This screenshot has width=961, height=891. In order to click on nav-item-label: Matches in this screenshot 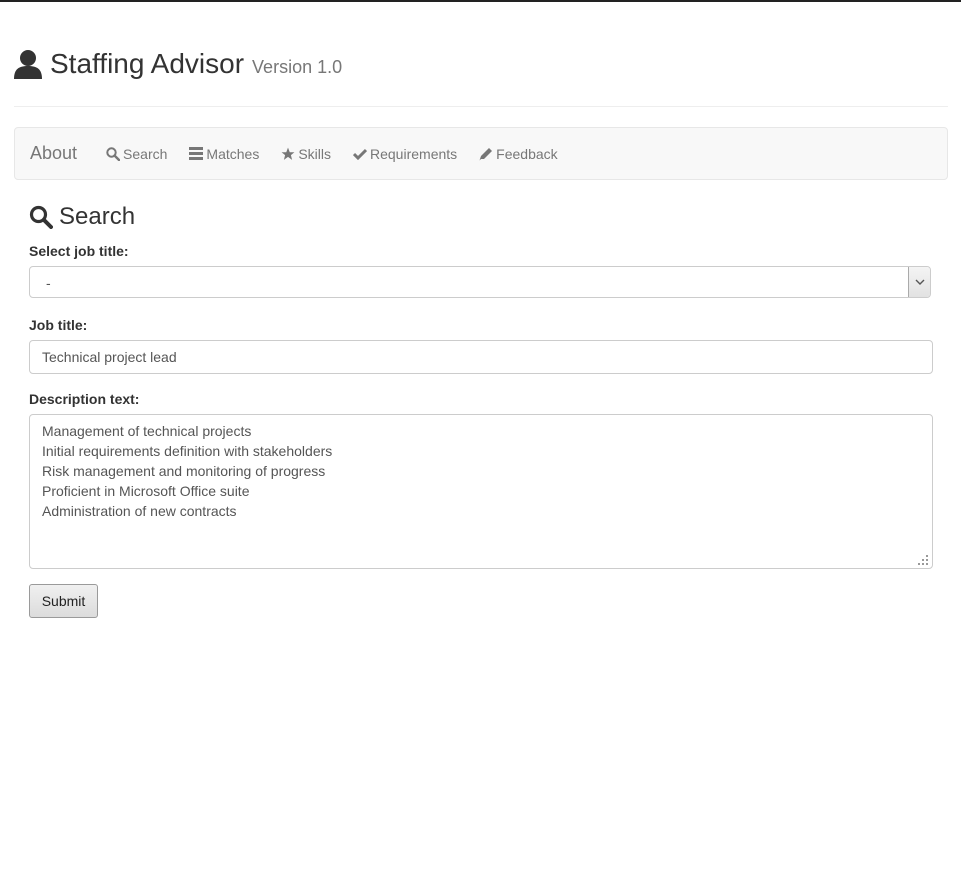, I will do `click(233, 153)`.